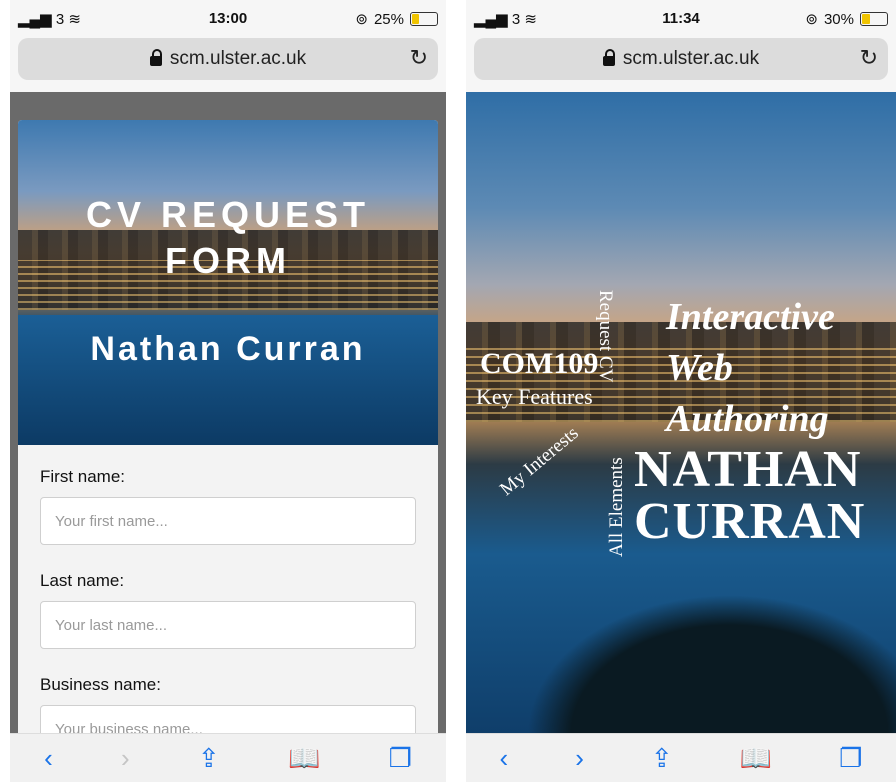  I want to click on page-title: CV REQUEST FORM, so click(228, 237).